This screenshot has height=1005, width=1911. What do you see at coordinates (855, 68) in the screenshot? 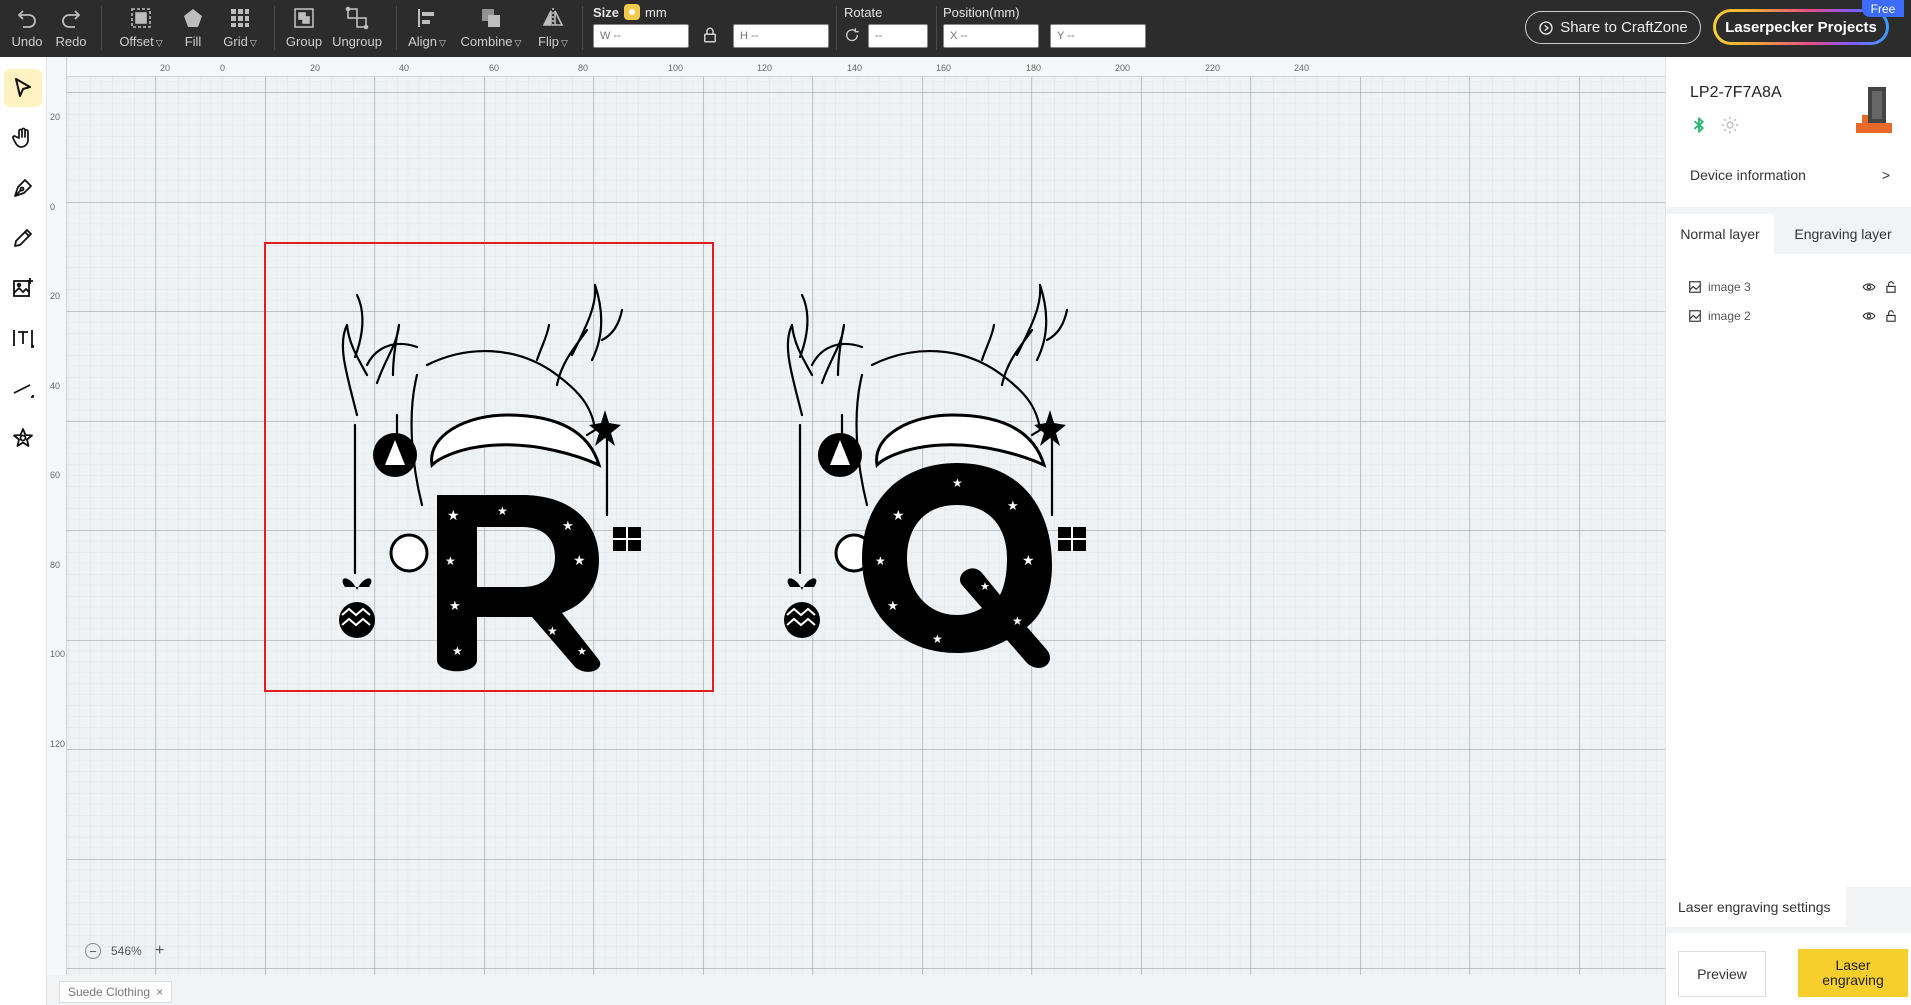
I see `ruler-tick-label: 140` at bounding box center [855, 68].